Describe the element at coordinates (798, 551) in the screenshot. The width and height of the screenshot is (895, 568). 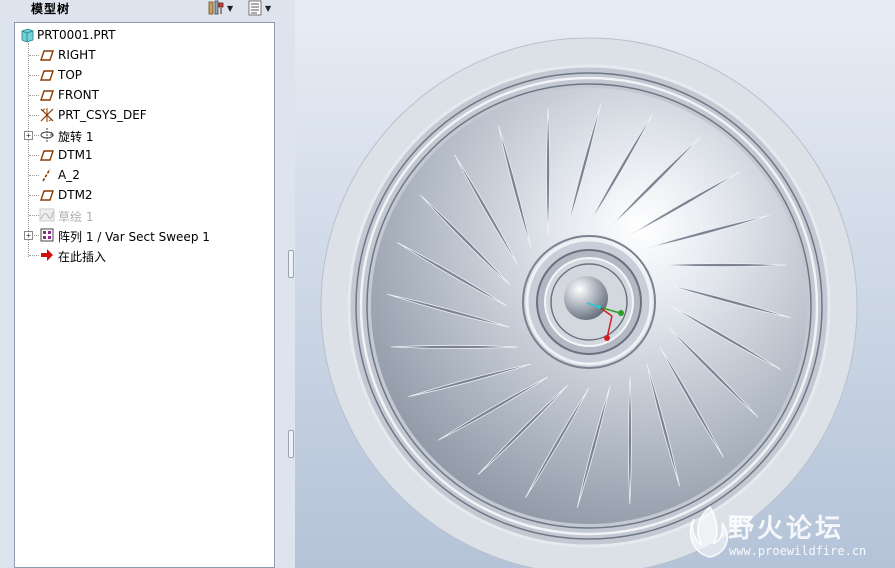
I see `watermark-url: www.proewildfire.cn` at that location.